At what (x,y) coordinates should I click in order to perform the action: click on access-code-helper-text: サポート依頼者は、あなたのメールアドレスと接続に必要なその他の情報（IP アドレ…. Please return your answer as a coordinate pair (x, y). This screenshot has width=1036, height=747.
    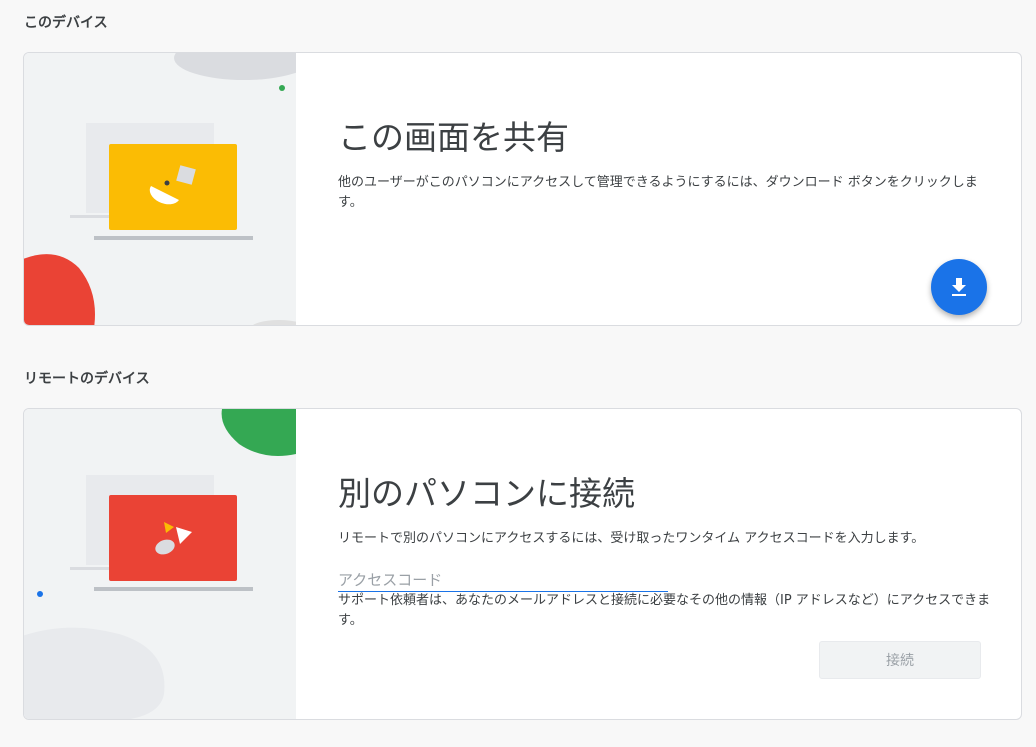
    Looking at the image, I should click on (664, 610).